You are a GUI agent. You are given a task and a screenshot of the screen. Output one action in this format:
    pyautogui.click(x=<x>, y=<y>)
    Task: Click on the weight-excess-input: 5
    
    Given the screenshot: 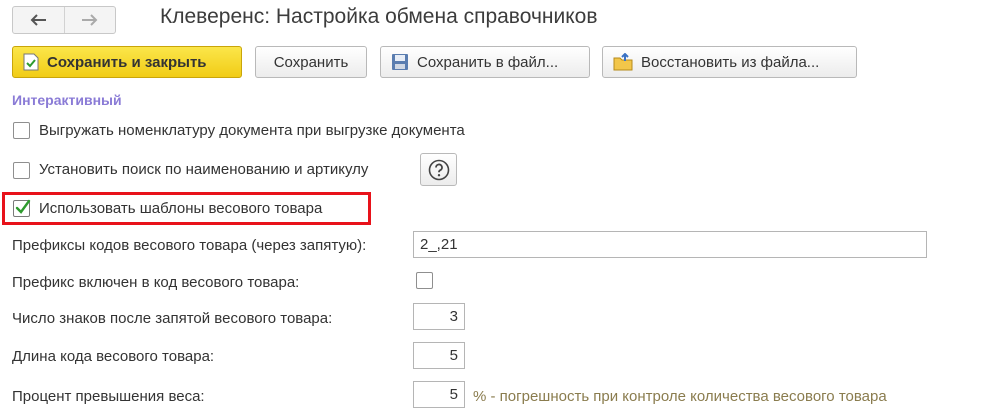 What is the action you would take?
    pyautogui.click(x=439, y=394)
    